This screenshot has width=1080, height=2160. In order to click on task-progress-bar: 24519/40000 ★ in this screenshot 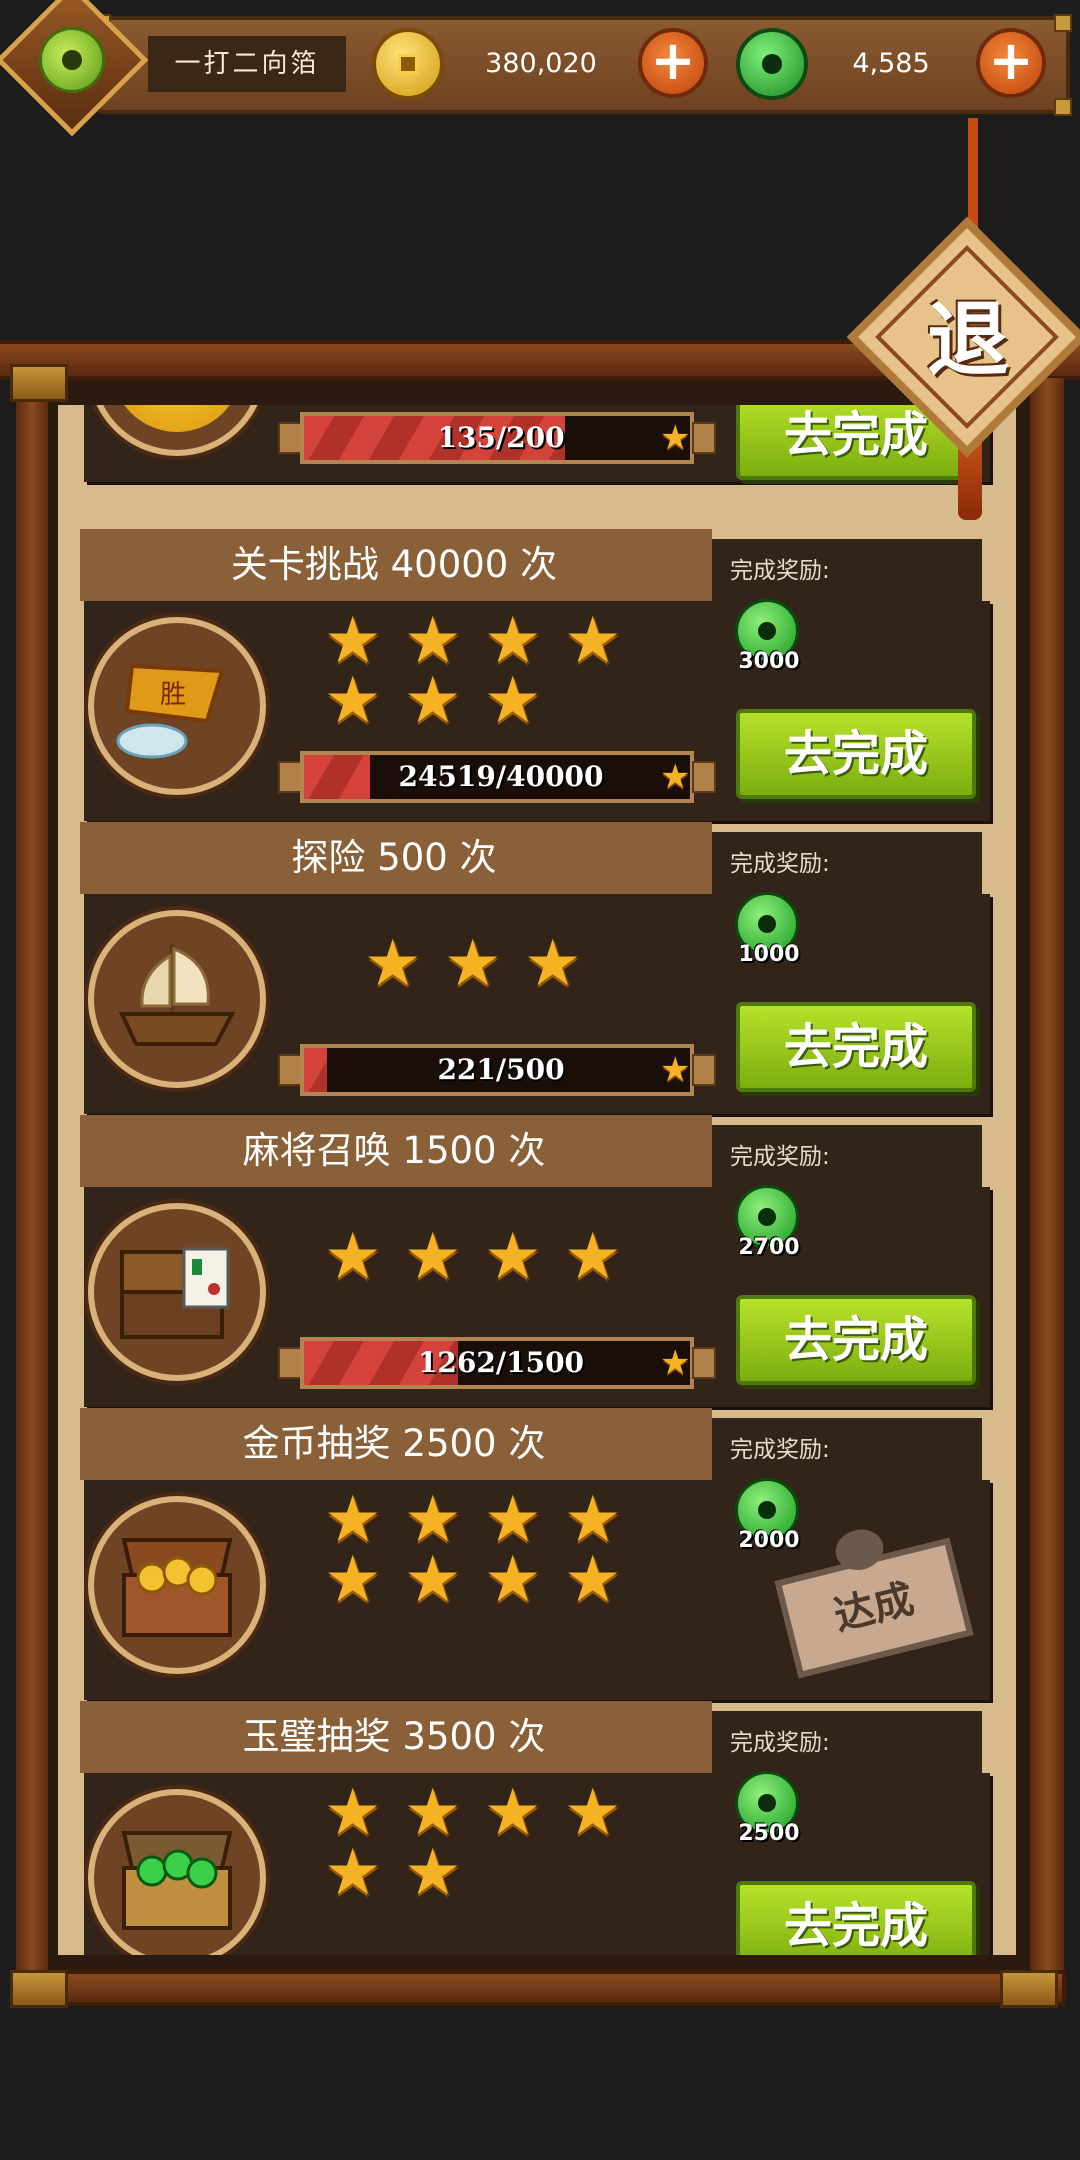, I will do `click(497, 777)`.